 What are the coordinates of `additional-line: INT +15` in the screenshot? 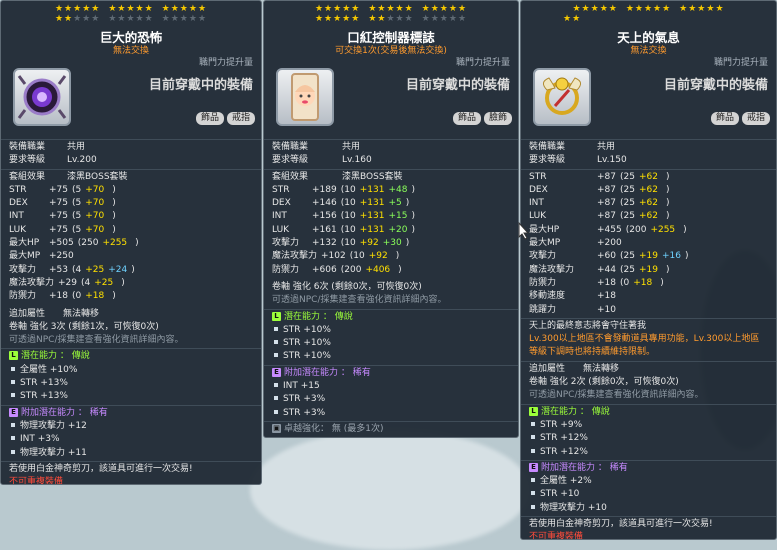 It's located at (301, 386).